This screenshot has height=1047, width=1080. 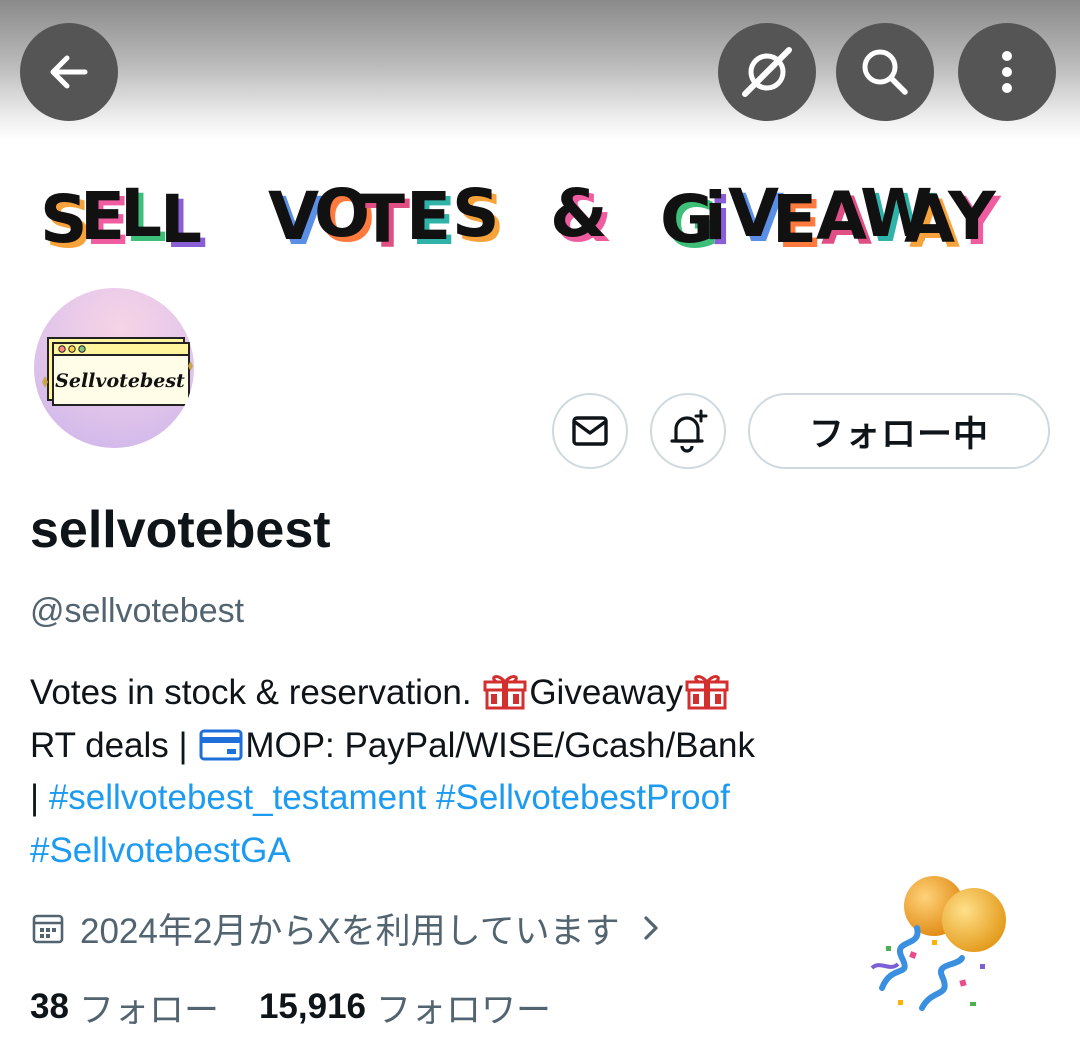 I want to click on back-button, so click(x=69, y=72).